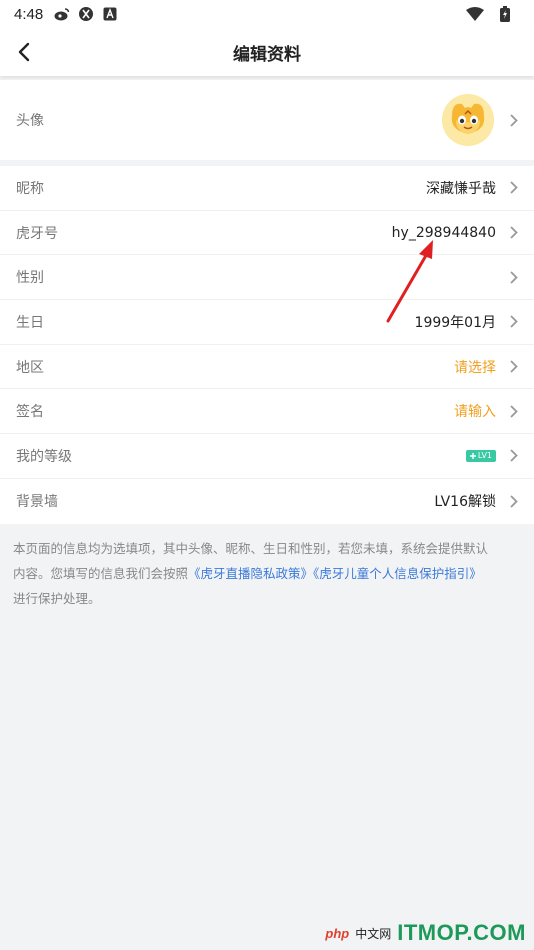 The height and width of the screenshot is (950, 534). I want to click on status-bar: 4:48, so click(267, 14).